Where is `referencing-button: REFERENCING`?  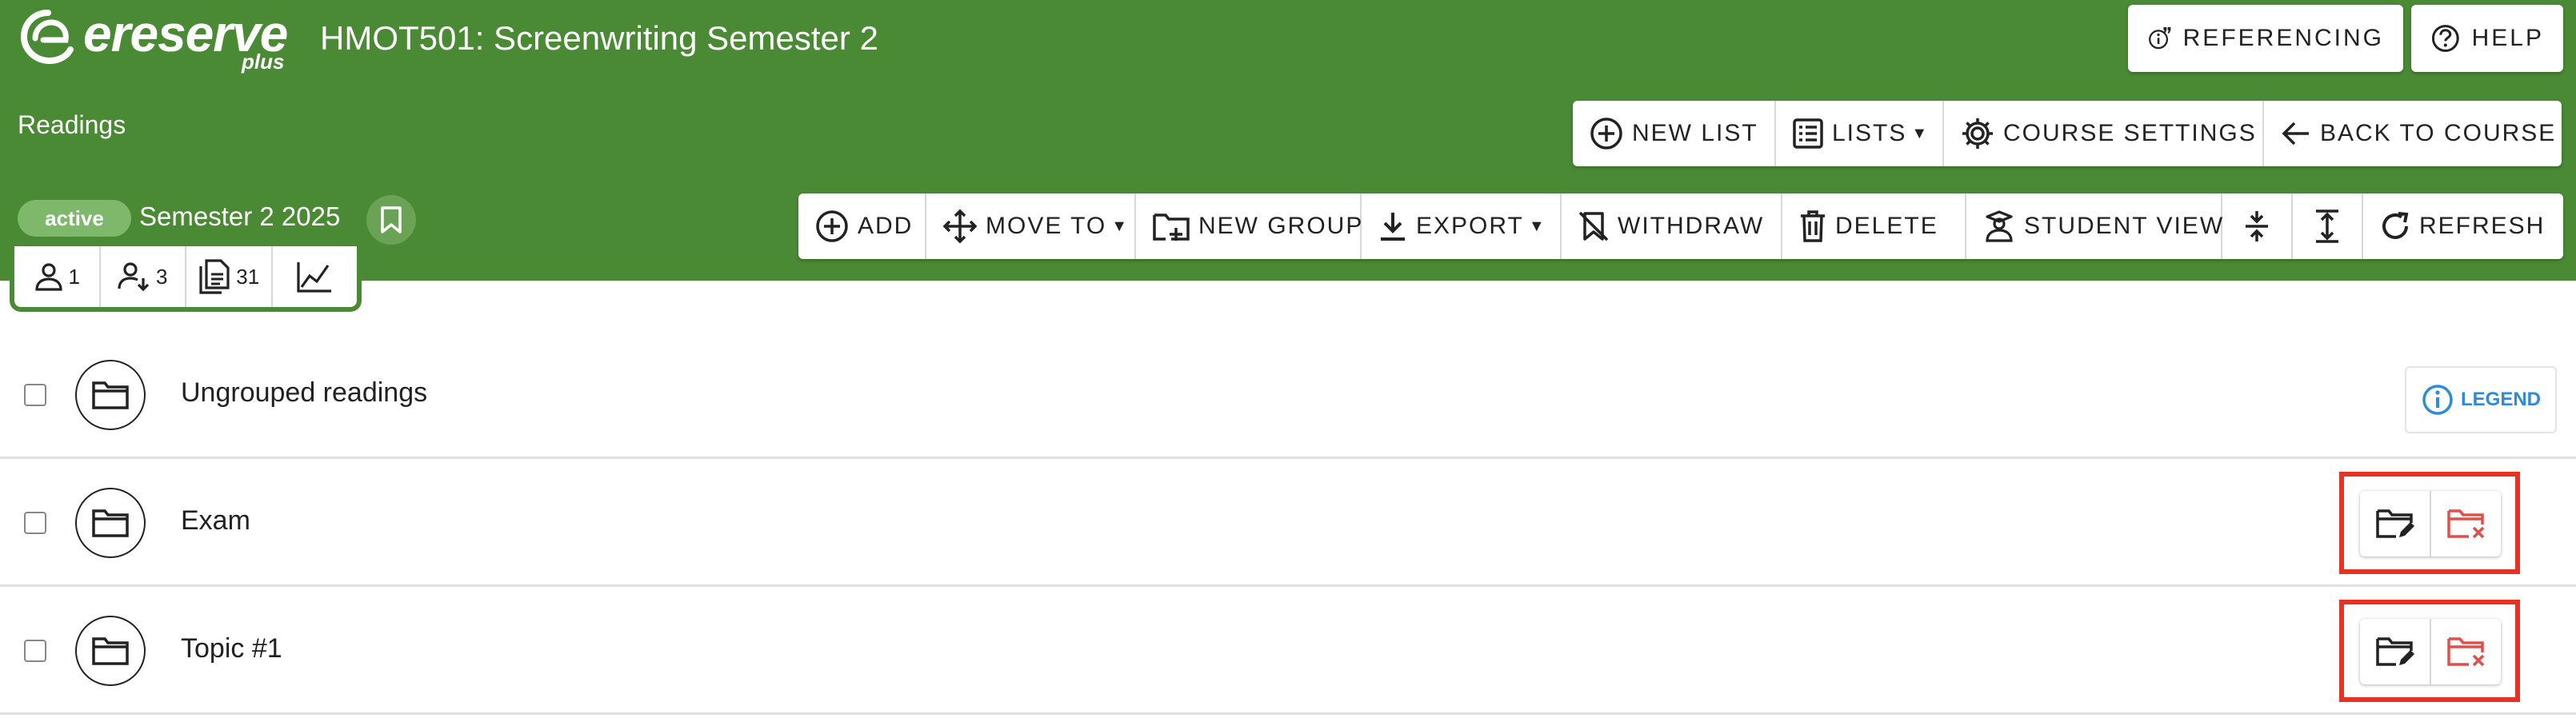
referencing-button: REFERENCING is located at coordinates (2265, 38).